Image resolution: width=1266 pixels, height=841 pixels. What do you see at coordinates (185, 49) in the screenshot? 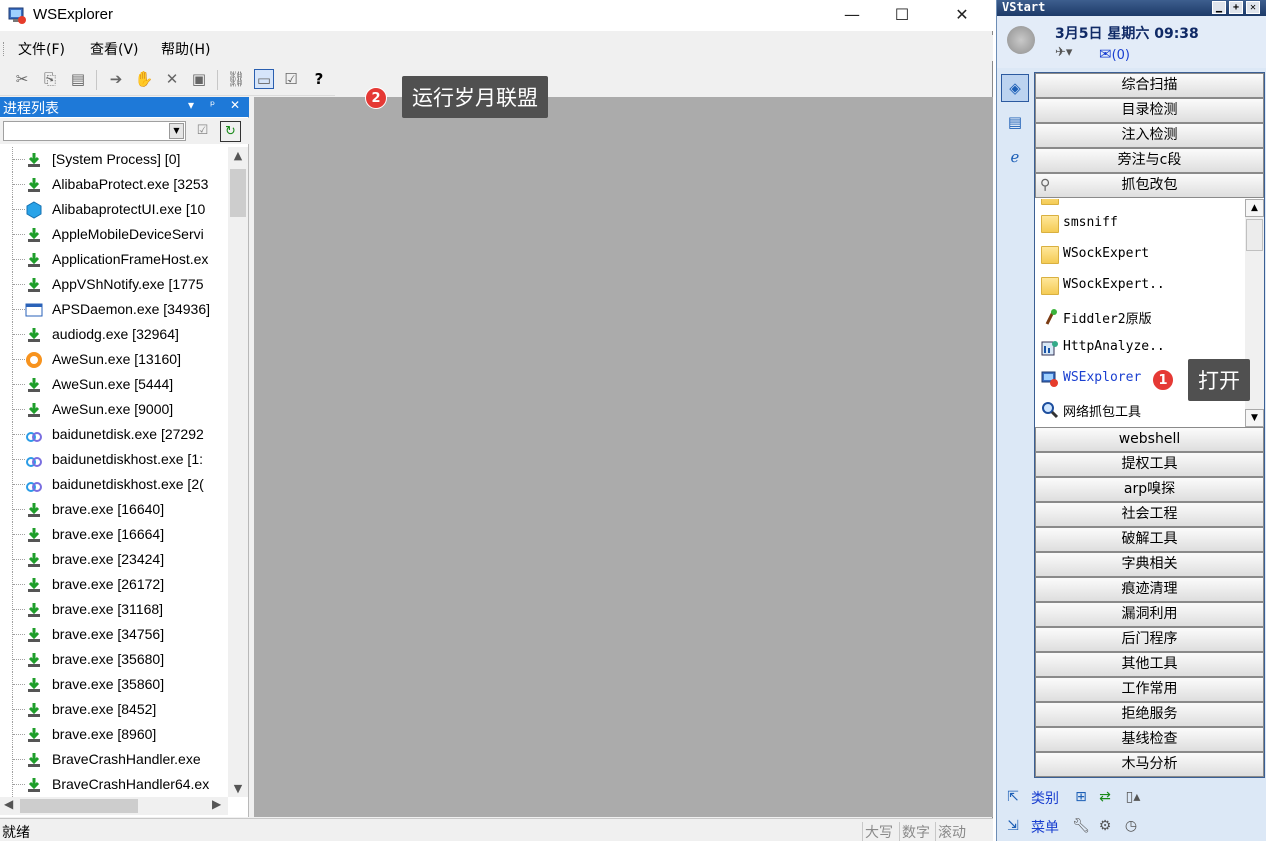
I see `menu-help: 帮助(H)` at bounding box center [185, 49].